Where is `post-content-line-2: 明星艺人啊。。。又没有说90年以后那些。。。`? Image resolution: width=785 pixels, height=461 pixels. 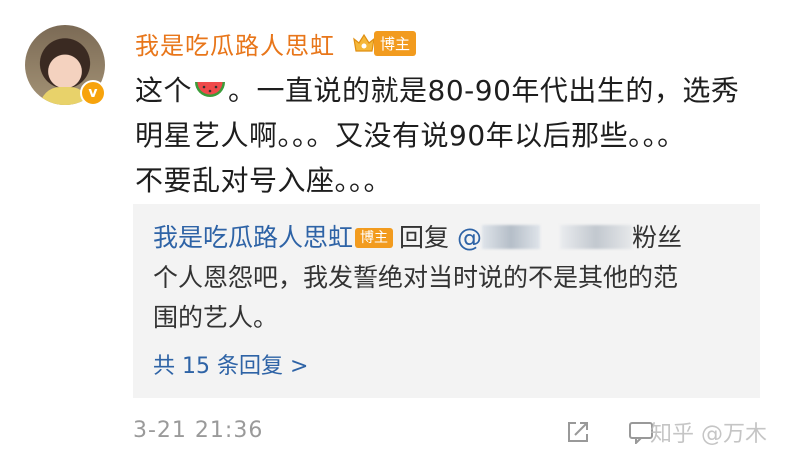 post-content-line-2: 明星艺人啊。。。又没有说90年以后那些。。。 is located at coordinates (410, 135).